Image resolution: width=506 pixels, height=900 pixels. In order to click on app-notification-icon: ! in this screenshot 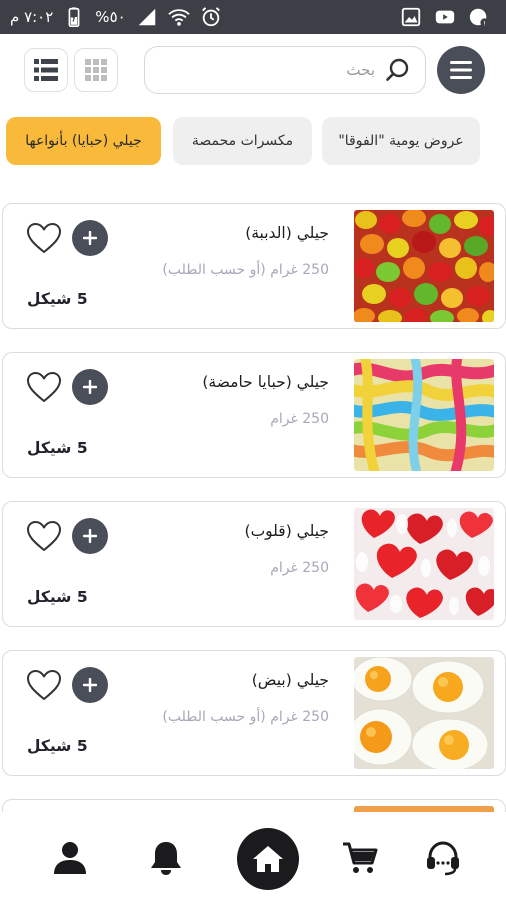, I will do `click(479, 17)`.